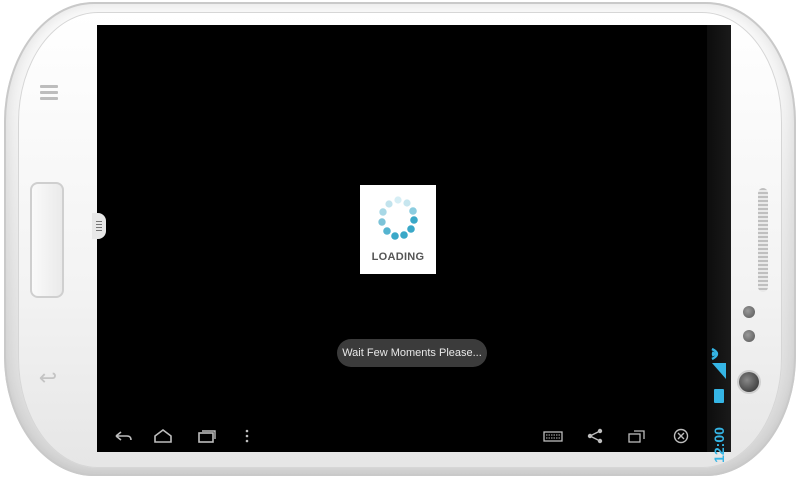  I want to click on side-drawer-handle, so click(99, 226).